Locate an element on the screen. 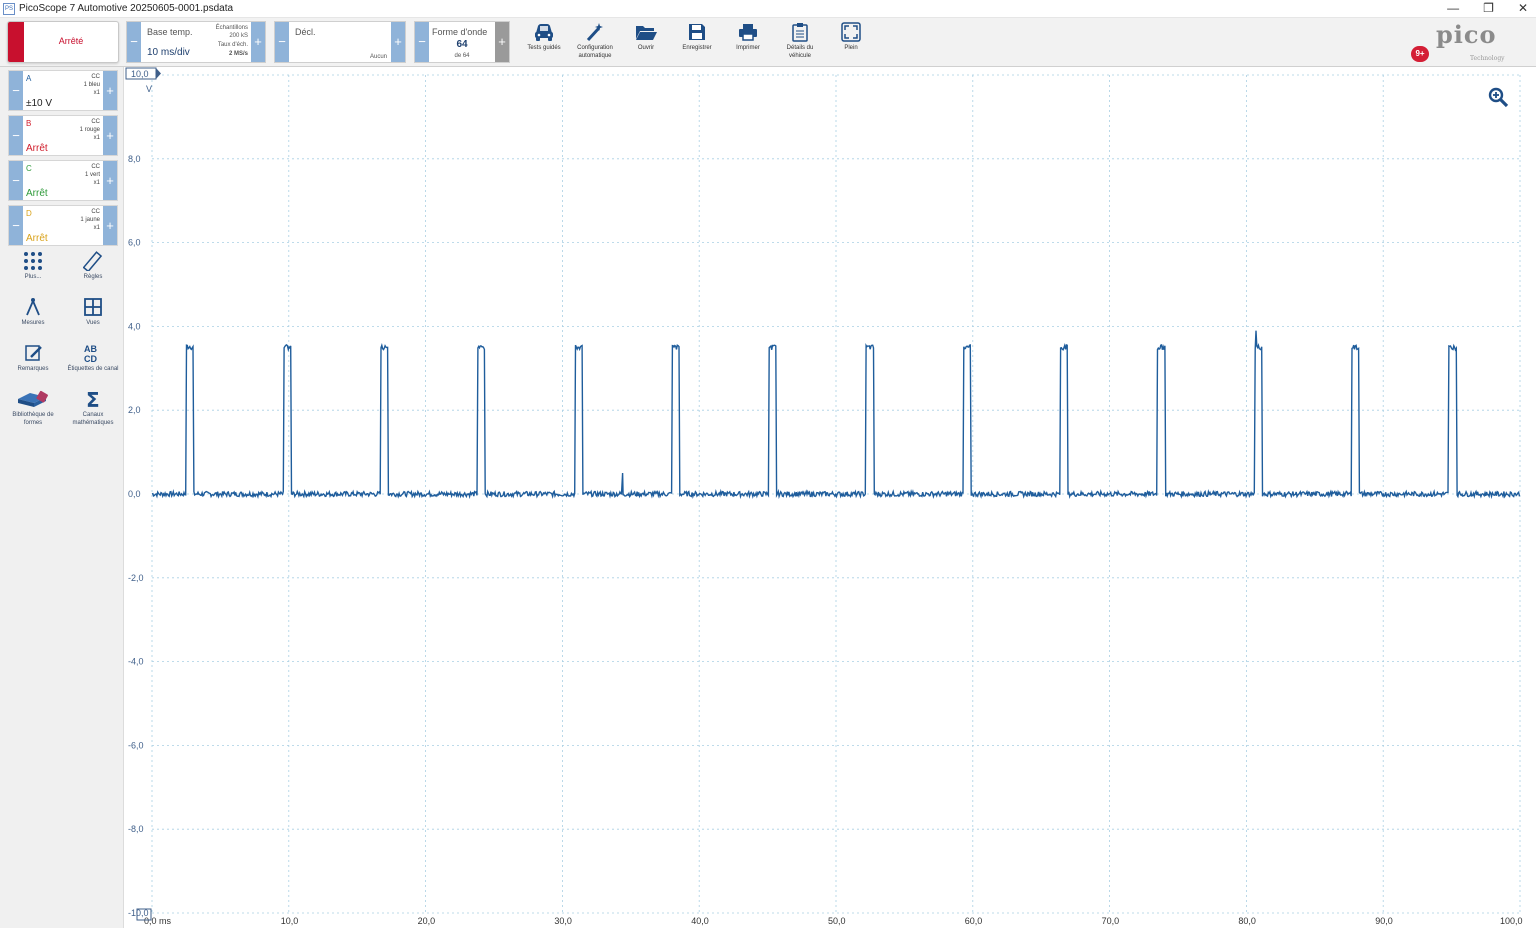 Image resolution: width=1536 pixels, height=928 pixels. restore-button: ❐ is located at coordinates (1488, 8).